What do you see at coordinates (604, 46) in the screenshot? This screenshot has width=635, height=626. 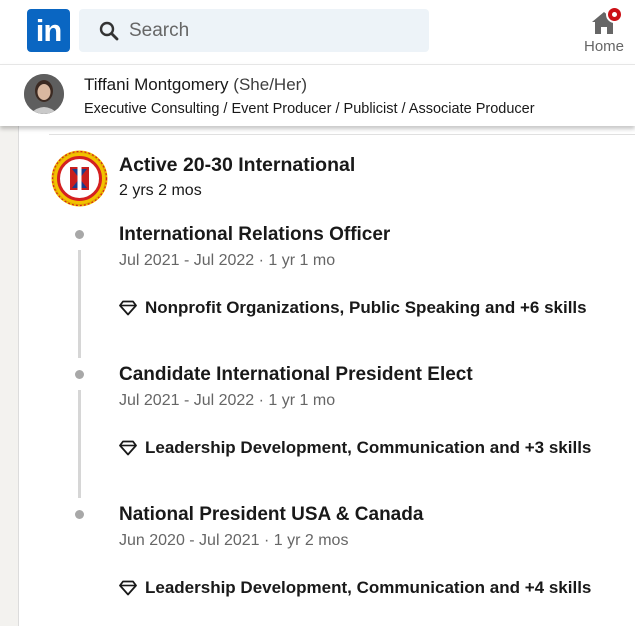 I see `home-label: Home` at bounding box center [604, 46].